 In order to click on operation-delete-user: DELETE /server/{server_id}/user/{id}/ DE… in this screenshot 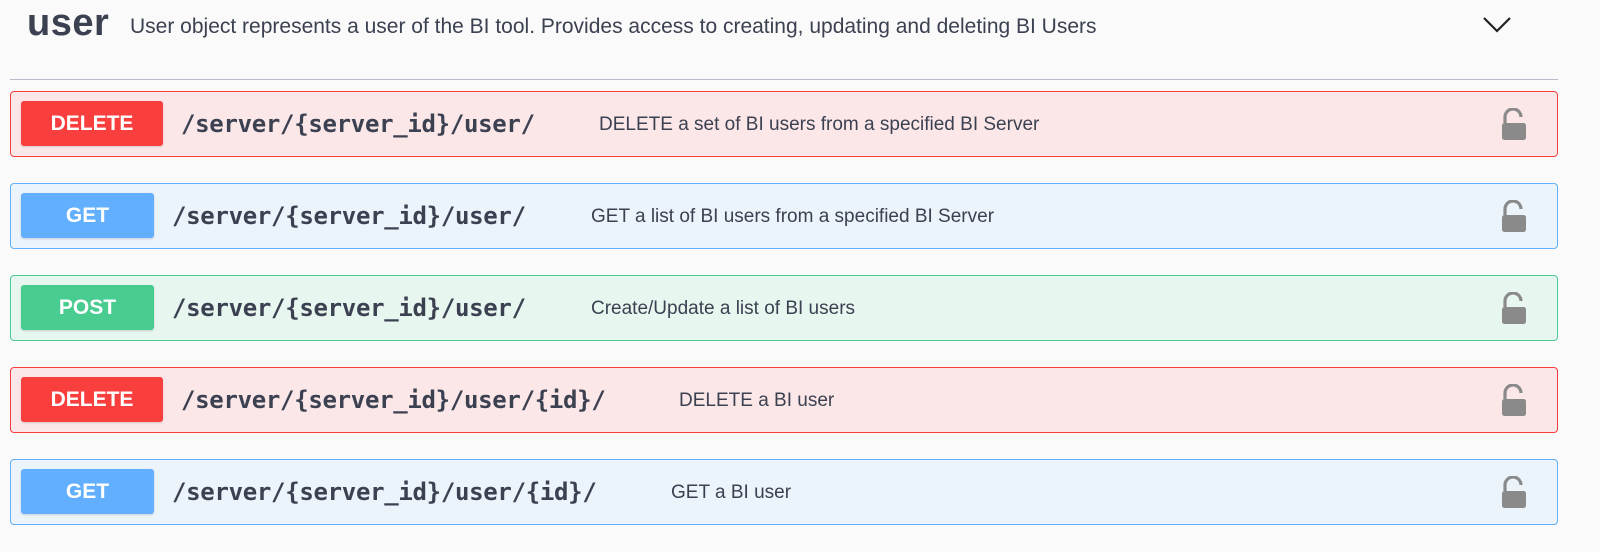, I will do `click(784, 400)`.